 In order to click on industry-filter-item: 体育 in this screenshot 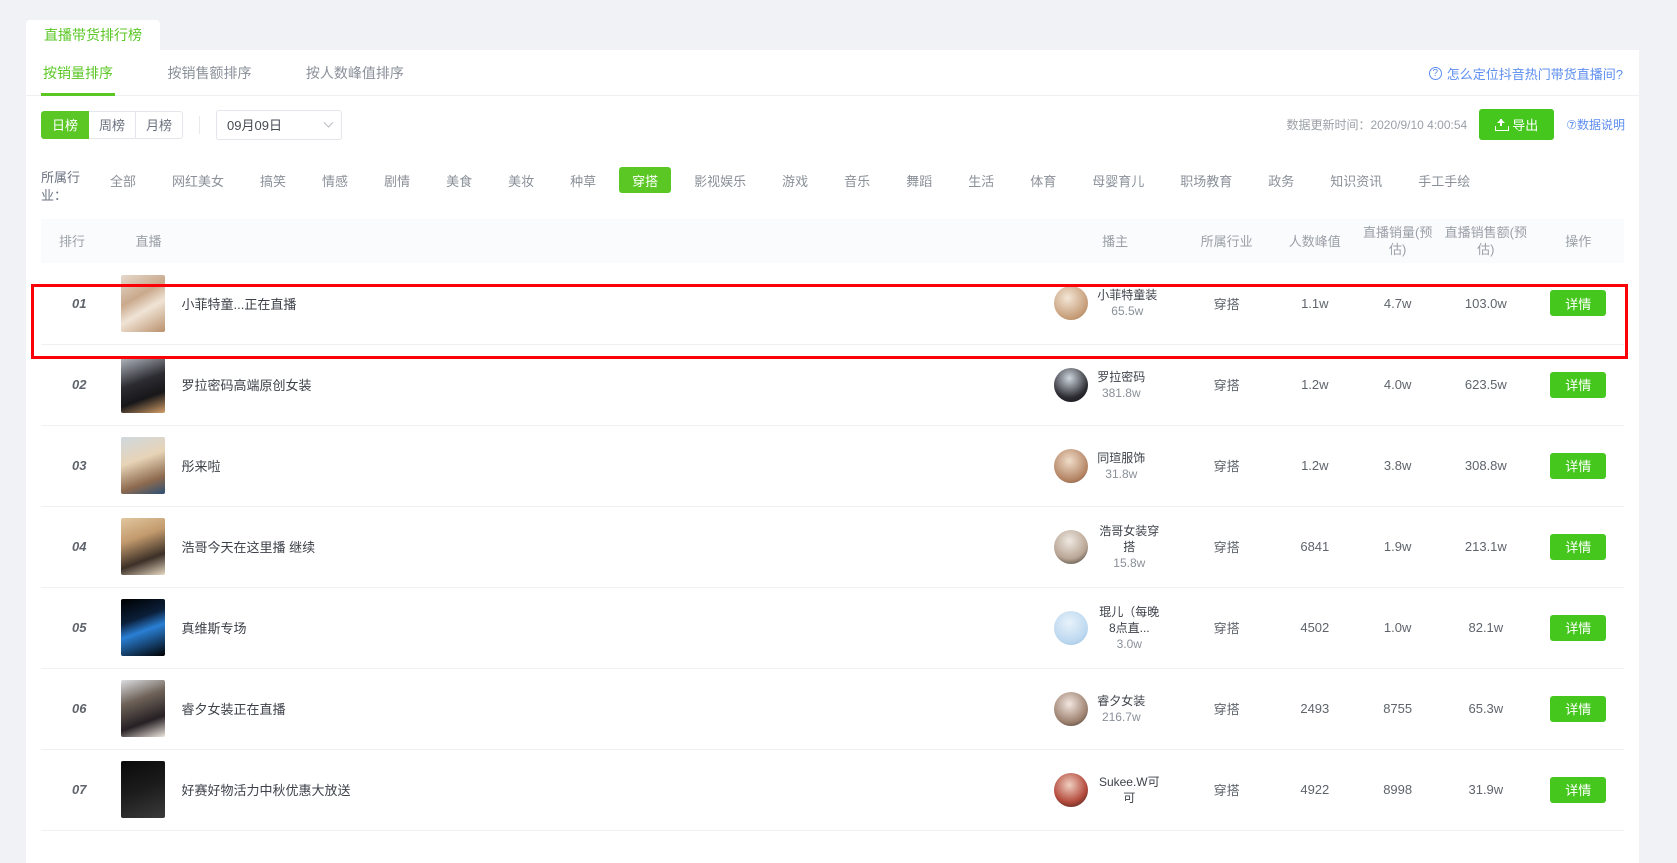, I will do `click(1043, 180)`.